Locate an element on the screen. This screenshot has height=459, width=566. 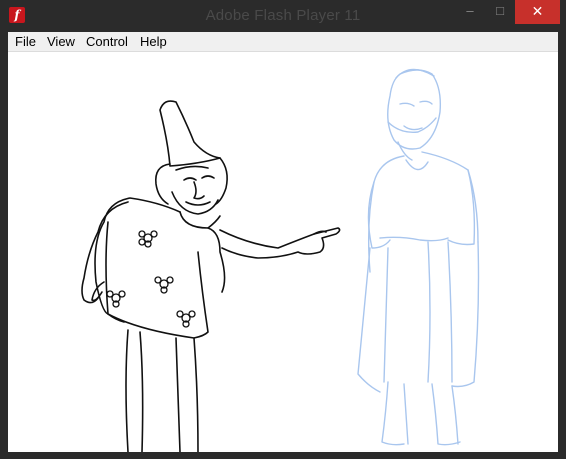
close-icon: ✕ is located at coordinates (537, 12).